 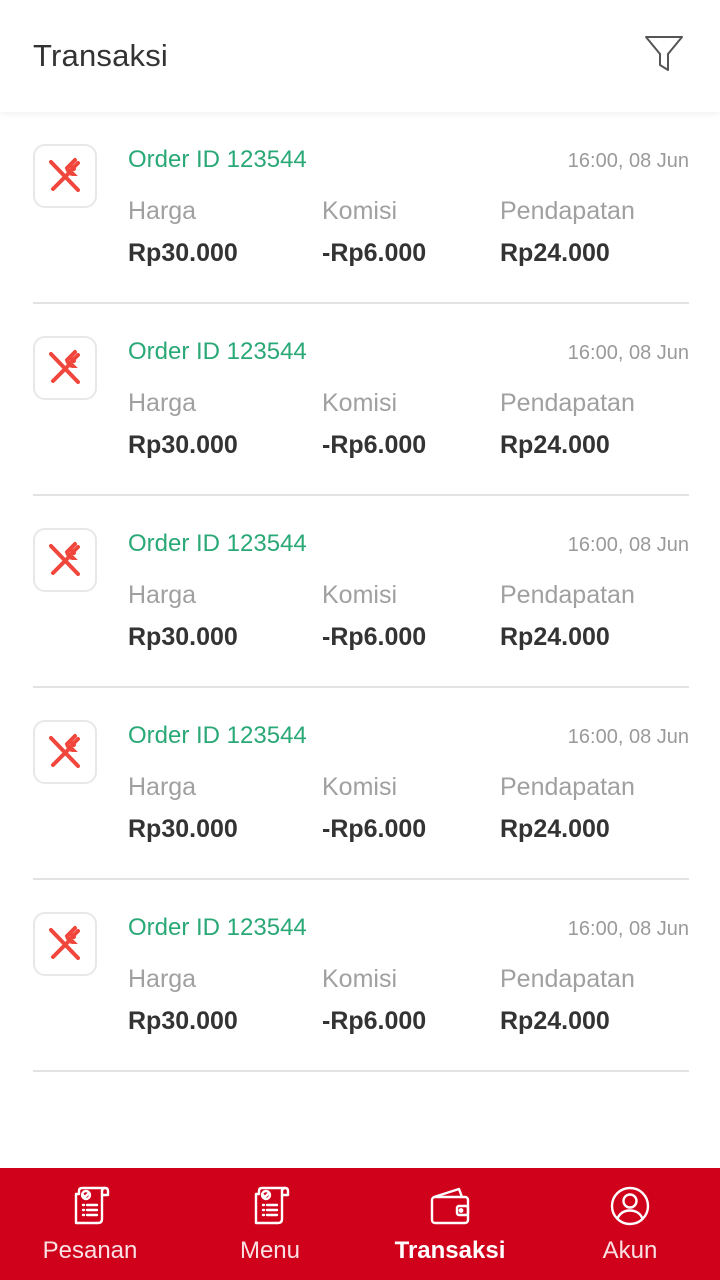 I want to click on nav-item-pesanan: Pesanan, so click(x=90, y=1224).